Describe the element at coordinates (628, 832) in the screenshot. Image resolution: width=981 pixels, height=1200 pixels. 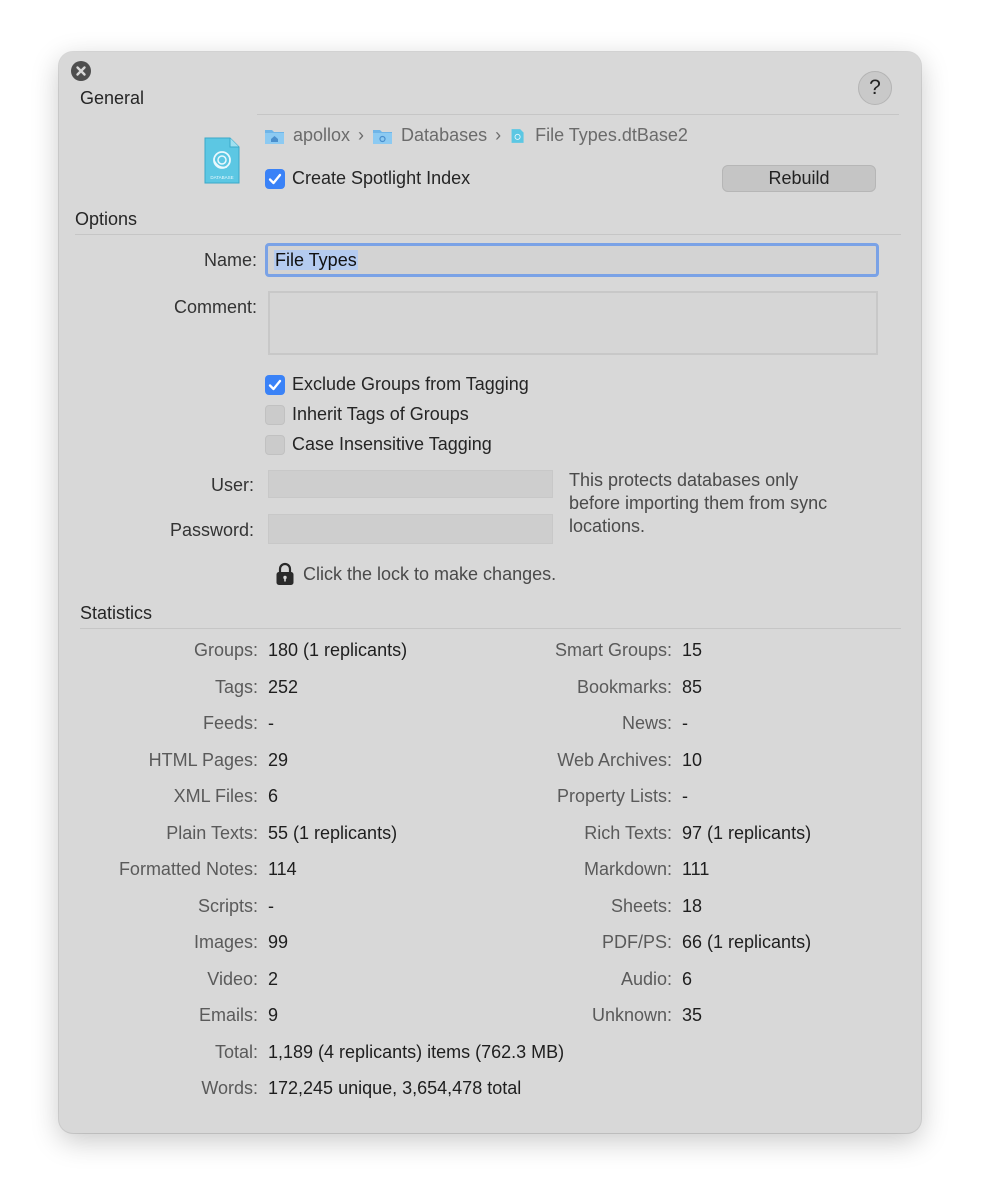
I see `stat-label: Rich Texts:` at that location.